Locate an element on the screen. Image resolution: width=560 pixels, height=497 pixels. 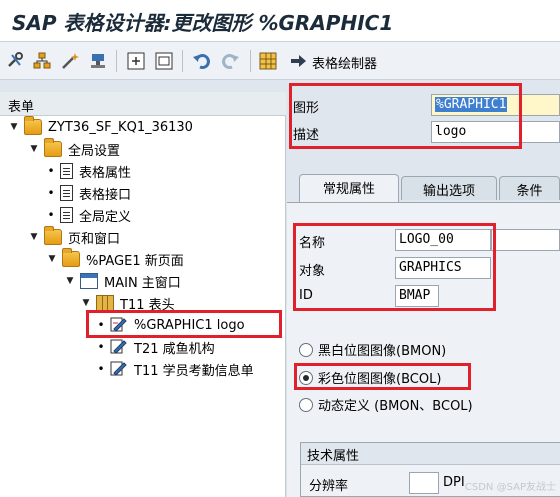
tree-item-global-definitions: • 全局定义 is located at coordinates (88, 215).